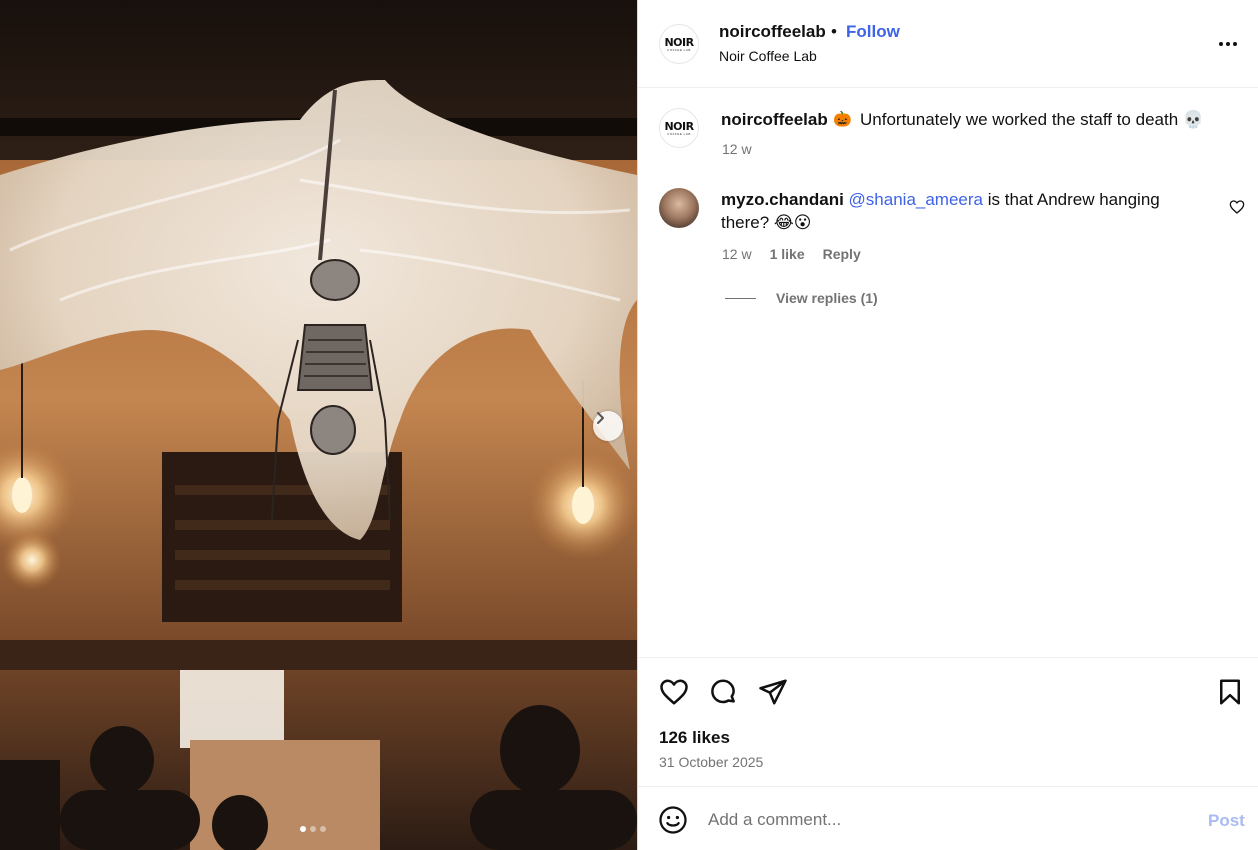  I want to click on emoji-picker-button, so click(673, 820).